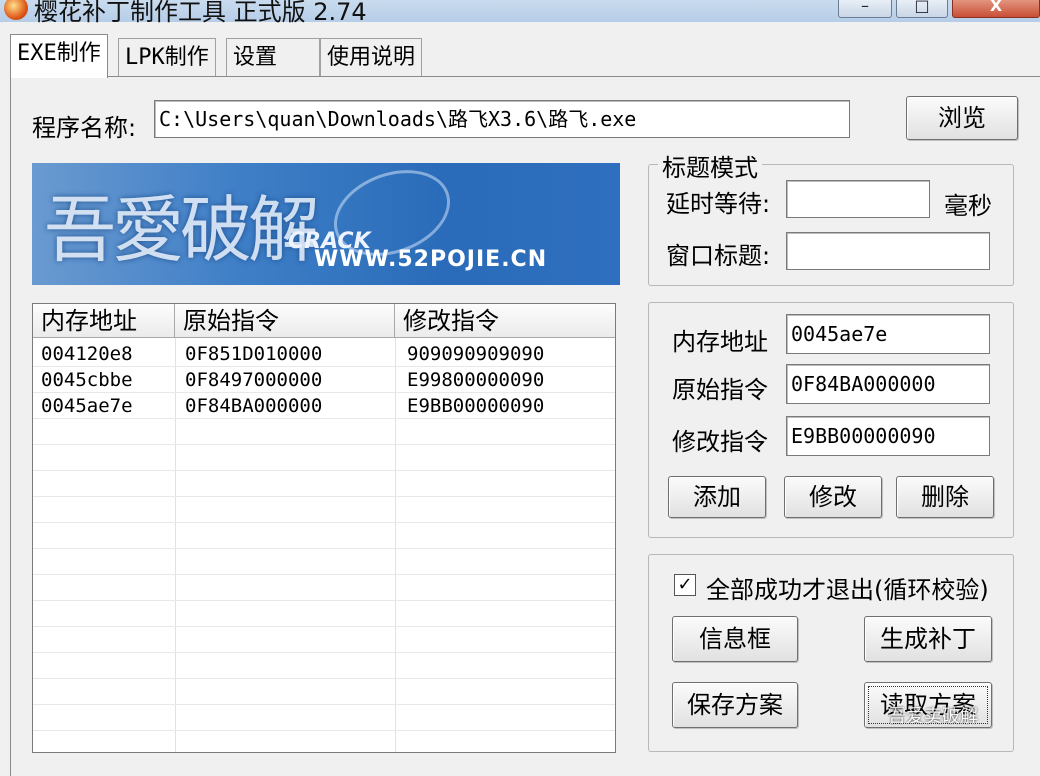  Describe the element at coordinates (833, 497) in the screenshot. I see `modify-button: 修改` at that location.